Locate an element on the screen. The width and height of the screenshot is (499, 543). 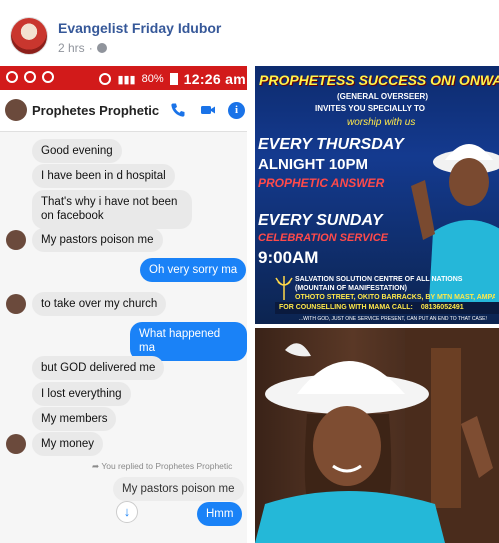
reply-note: ➦ You replied to Prophetes Prophetic is located at coordinates (162, 466).